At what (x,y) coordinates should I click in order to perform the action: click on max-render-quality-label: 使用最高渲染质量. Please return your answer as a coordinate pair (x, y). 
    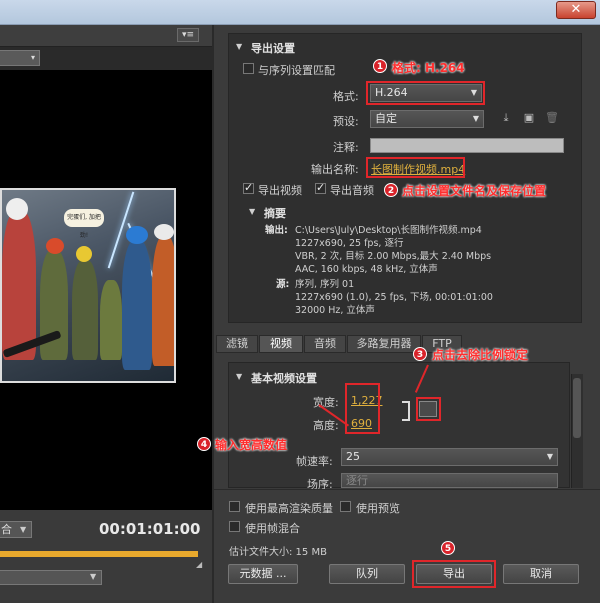
    Looking at the image, I should click on (289, 508).